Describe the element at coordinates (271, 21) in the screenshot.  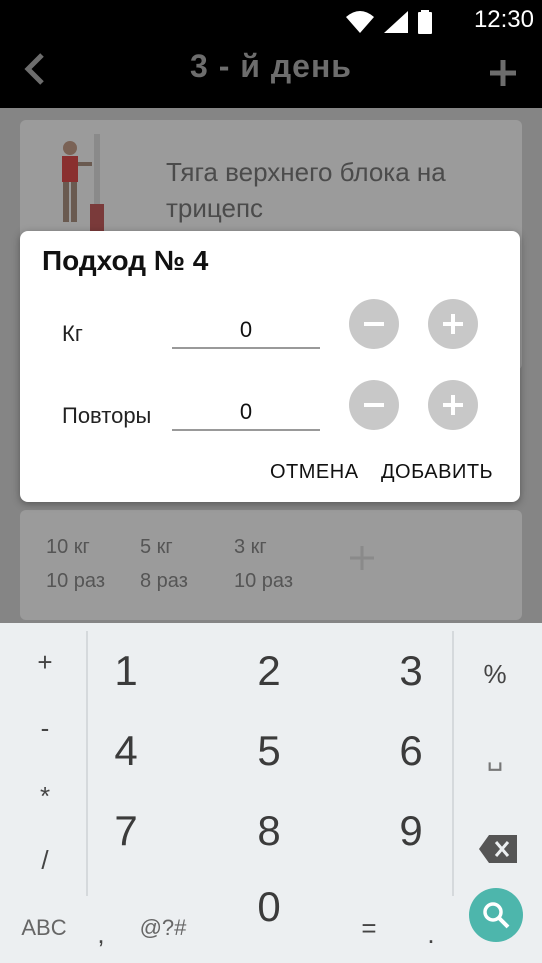
I see `status-bar: 12:30` at that location.